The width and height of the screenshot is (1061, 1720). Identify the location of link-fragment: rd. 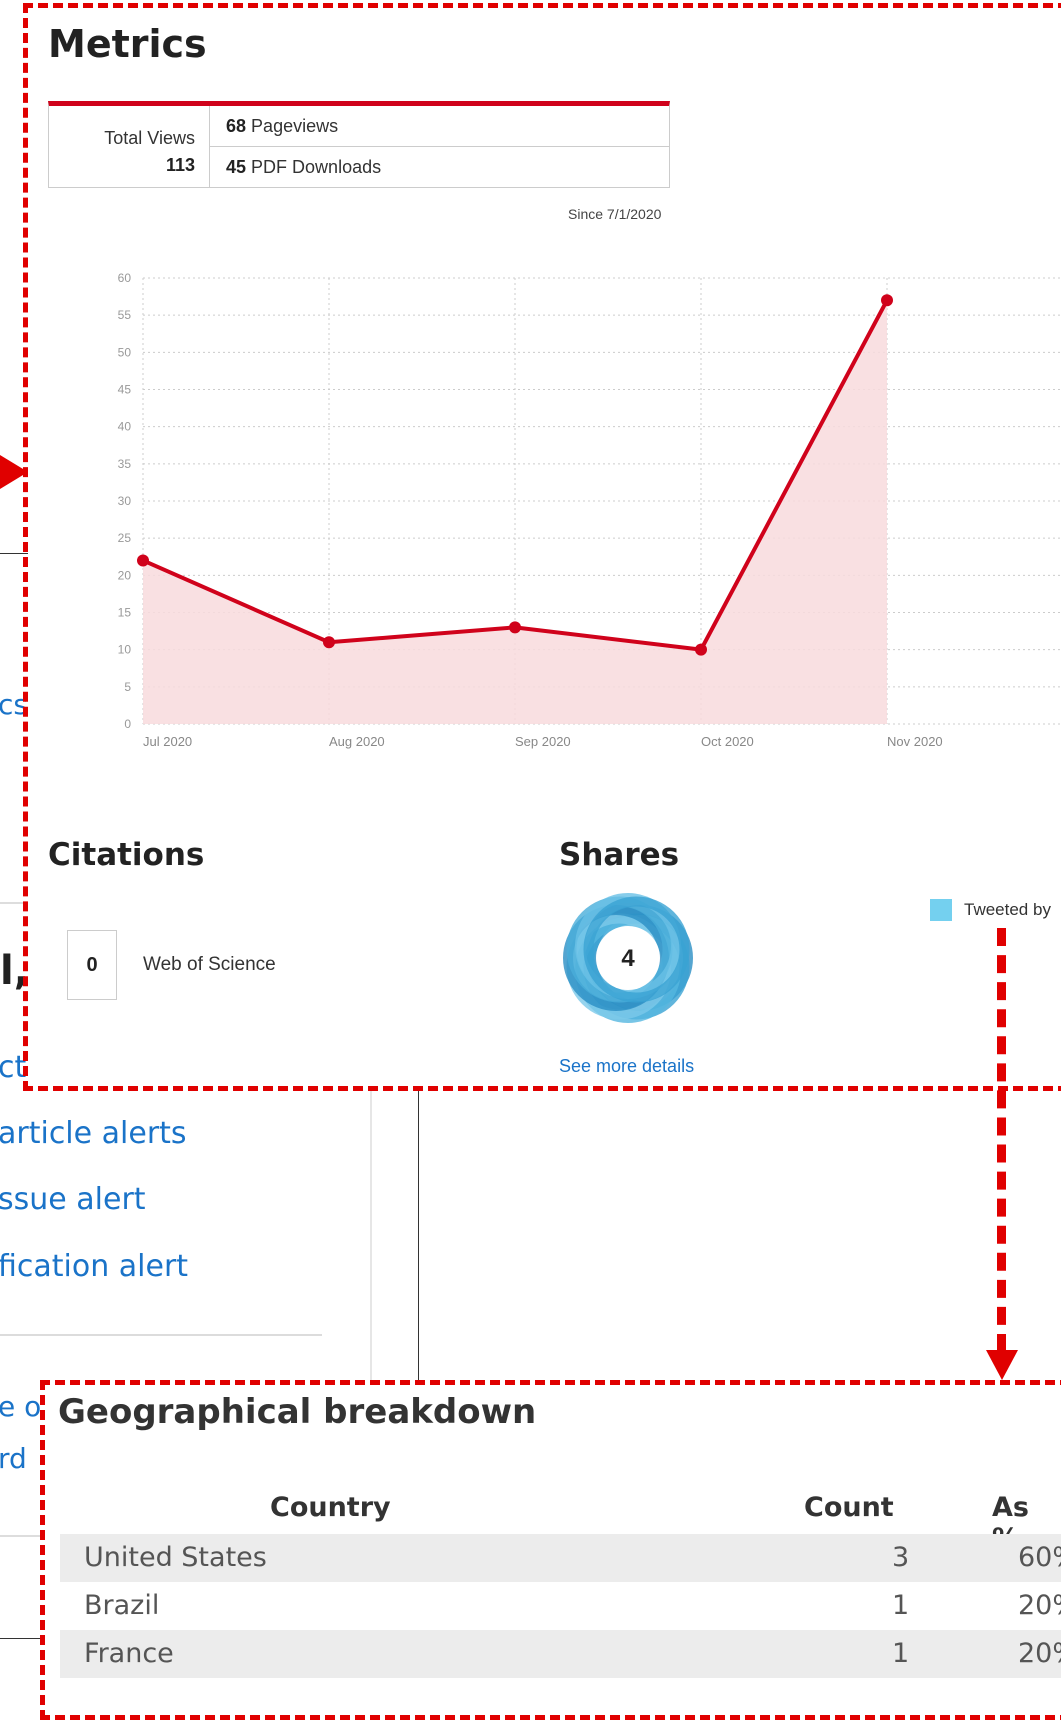
(13, 1458).